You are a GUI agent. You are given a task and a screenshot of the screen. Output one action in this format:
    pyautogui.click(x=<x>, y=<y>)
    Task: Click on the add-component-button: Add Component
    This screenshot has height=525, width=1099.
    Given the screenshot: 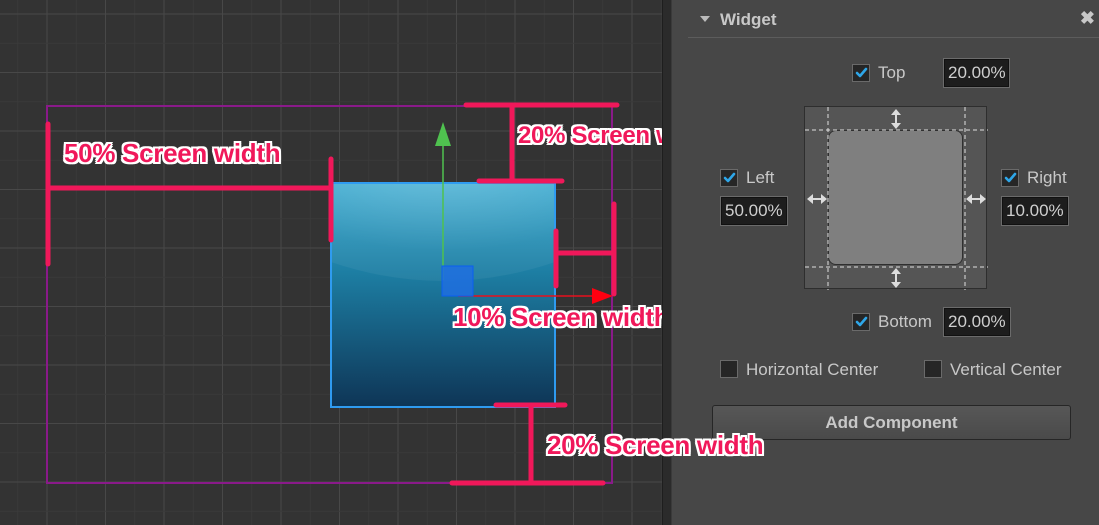 What is the action you would take?
    pyautogui.click(x=891, y=422)
    